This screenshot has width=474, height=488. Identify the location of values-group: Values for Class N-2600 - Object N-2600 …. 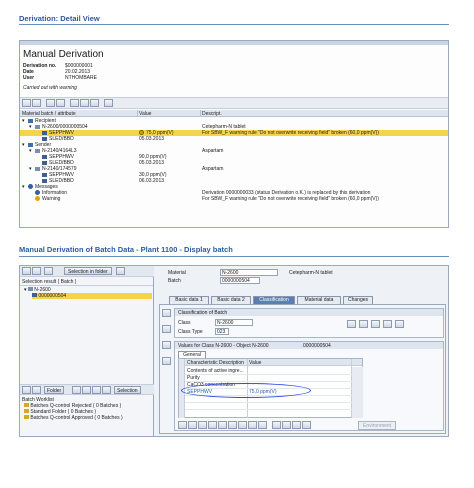
(309, 386).